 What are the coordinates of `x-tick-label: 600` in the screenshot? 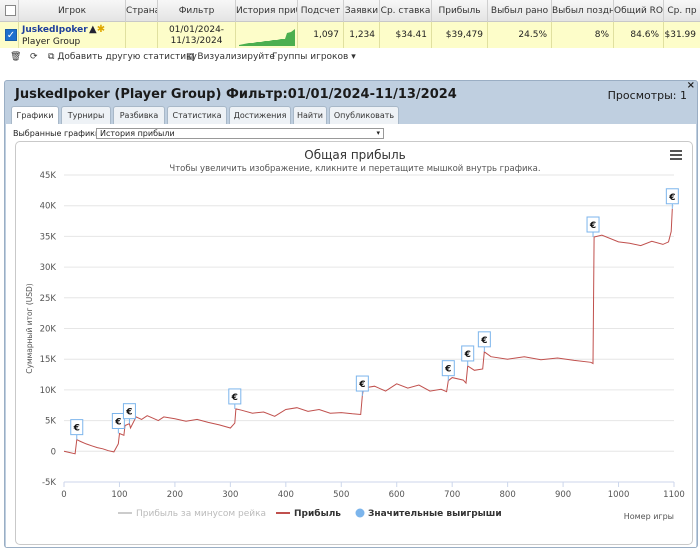 It's located at (397, 495).